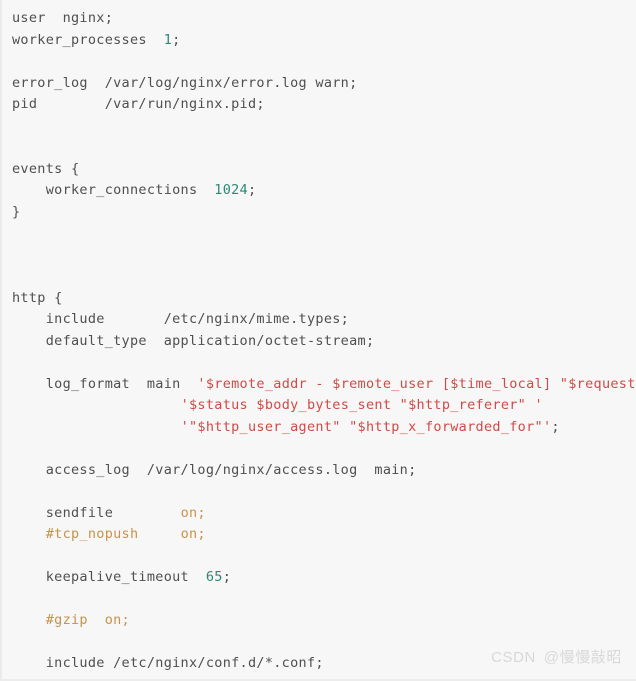  Describe the element at coordinates (46, 168) in the screenshot. I see `code-token-plain: events {` at that location.